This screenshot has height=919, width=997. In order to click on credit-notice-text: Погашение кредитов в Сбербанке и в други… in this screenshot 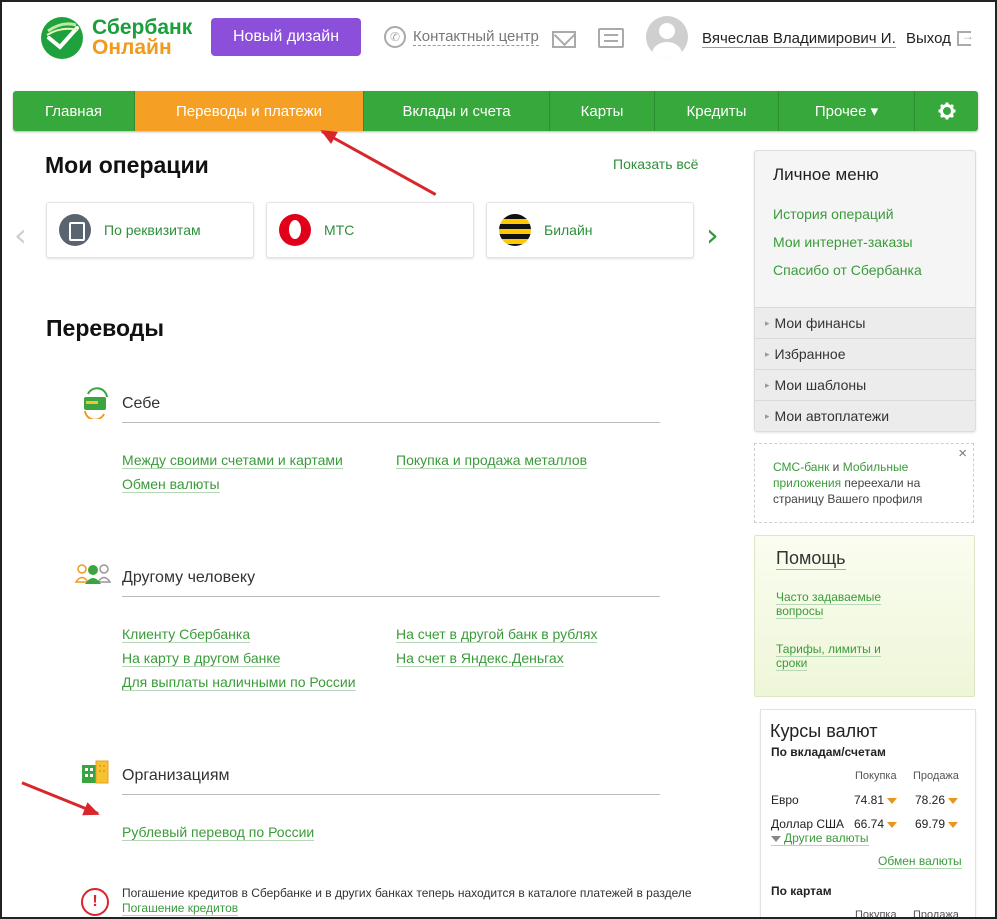, I will do `click(407, 893)`.